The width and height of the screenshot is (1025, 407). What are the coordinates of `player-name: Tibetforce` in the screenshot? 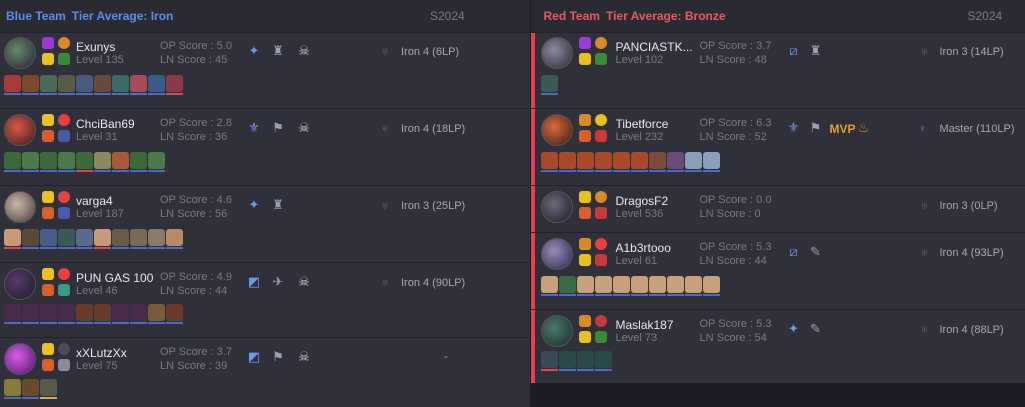 It's located at (641, 124).